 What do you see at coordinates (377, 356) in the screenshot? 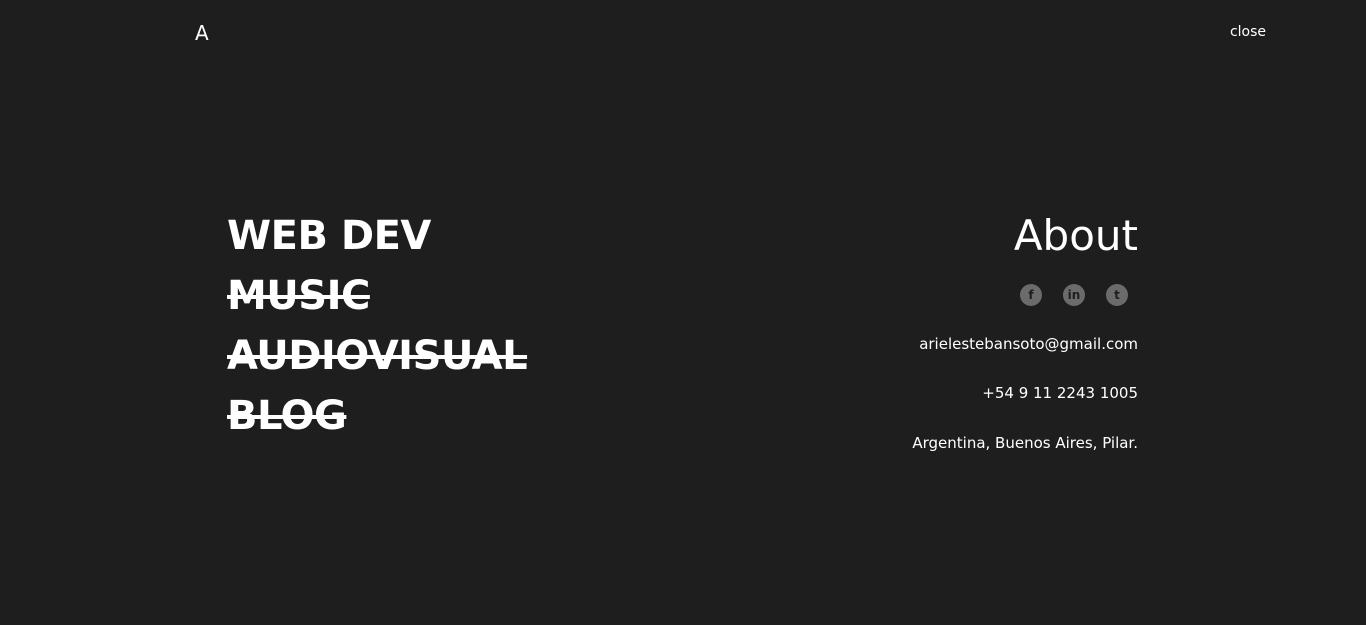
I see `menu-item-audiovisual: AUDIOVISUAL` at bounding box center [377, 356].